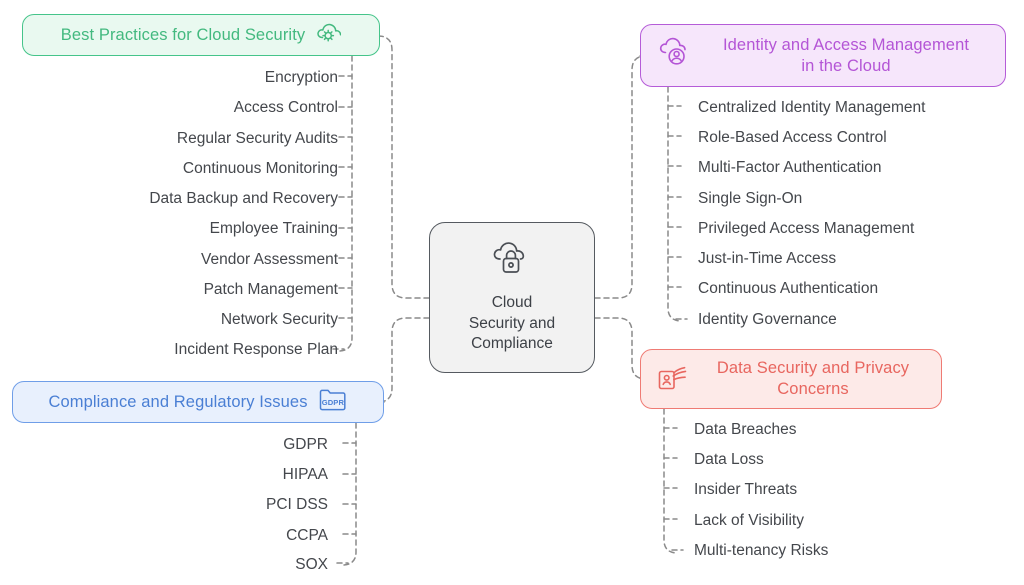 The height and width of the screenshot is (585, 1024). Describe the element at coordinates (673, 379) in the screenshot. I see `id-badge-hand-icon` at that location.